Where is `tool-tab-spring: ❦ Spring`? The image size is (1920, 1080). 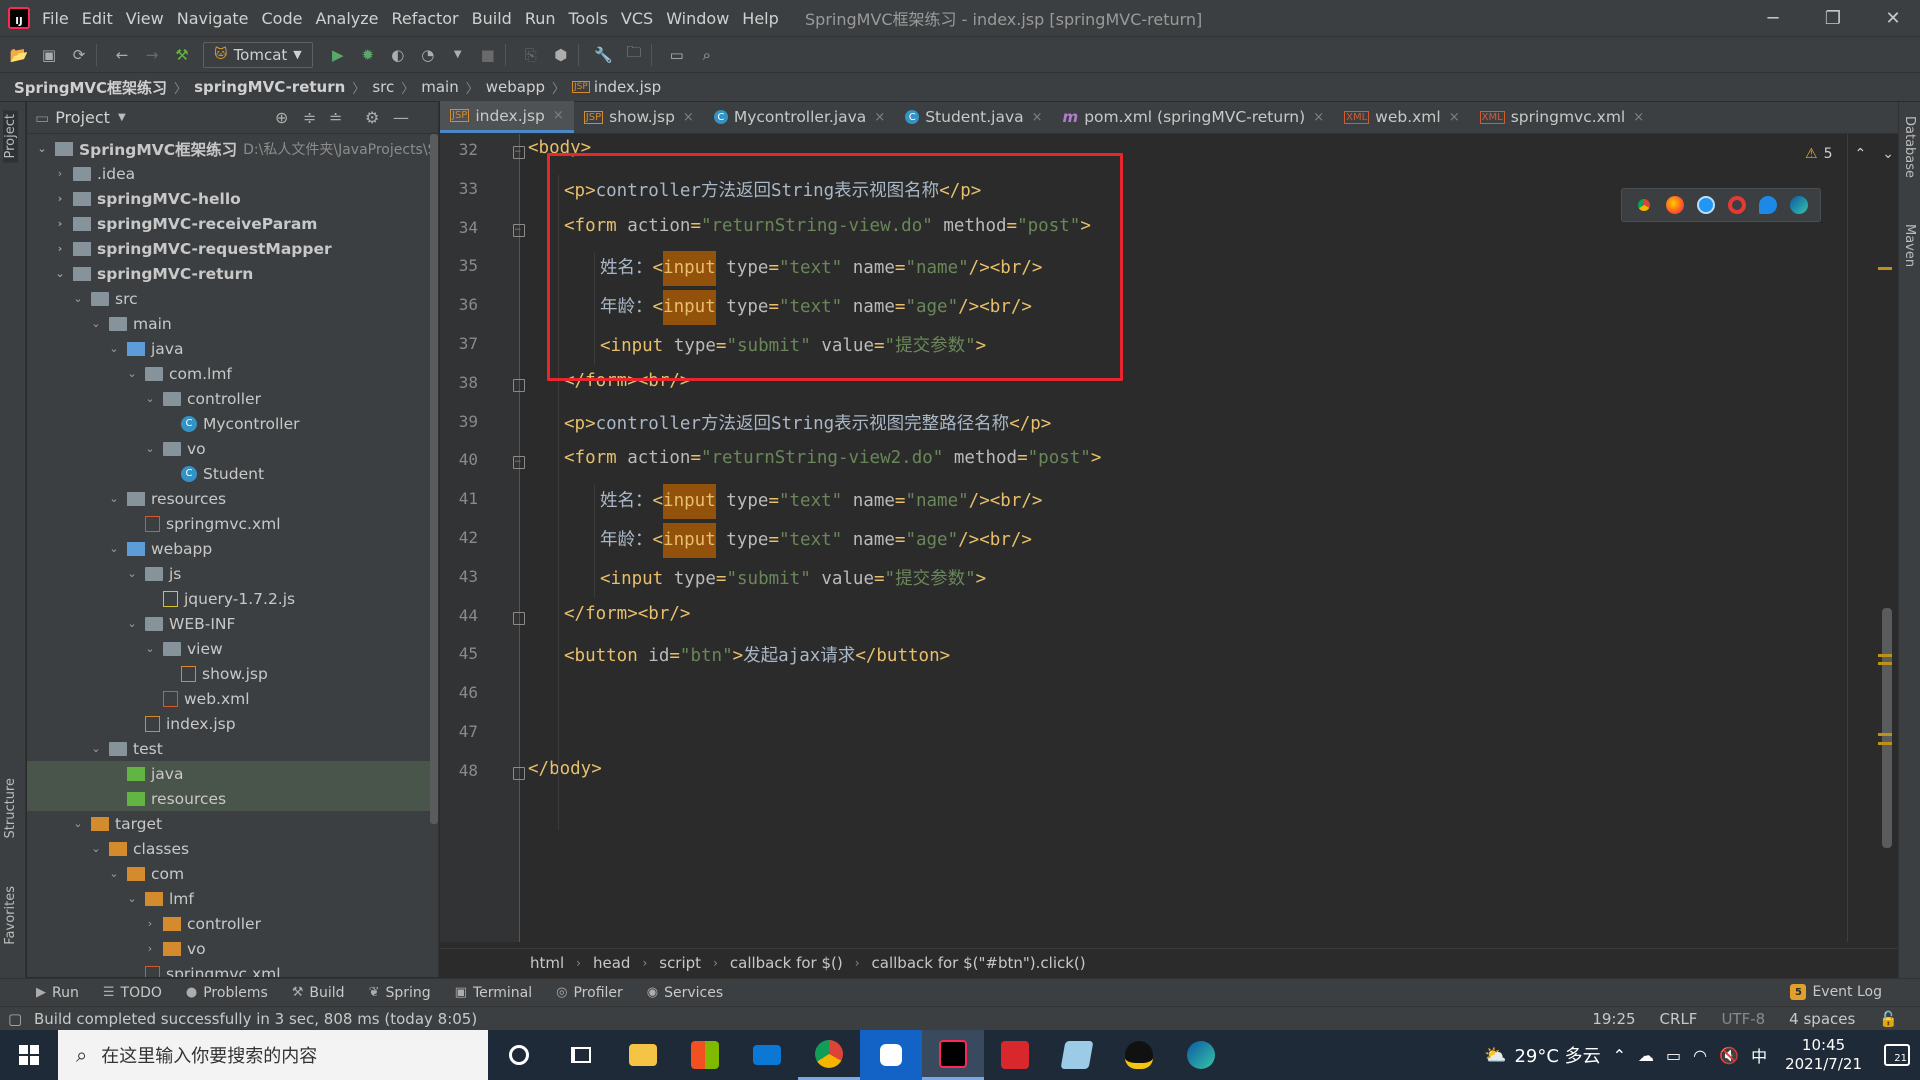
tool-tab-spring: ❦ Spring is located at coordinates (400, 993).